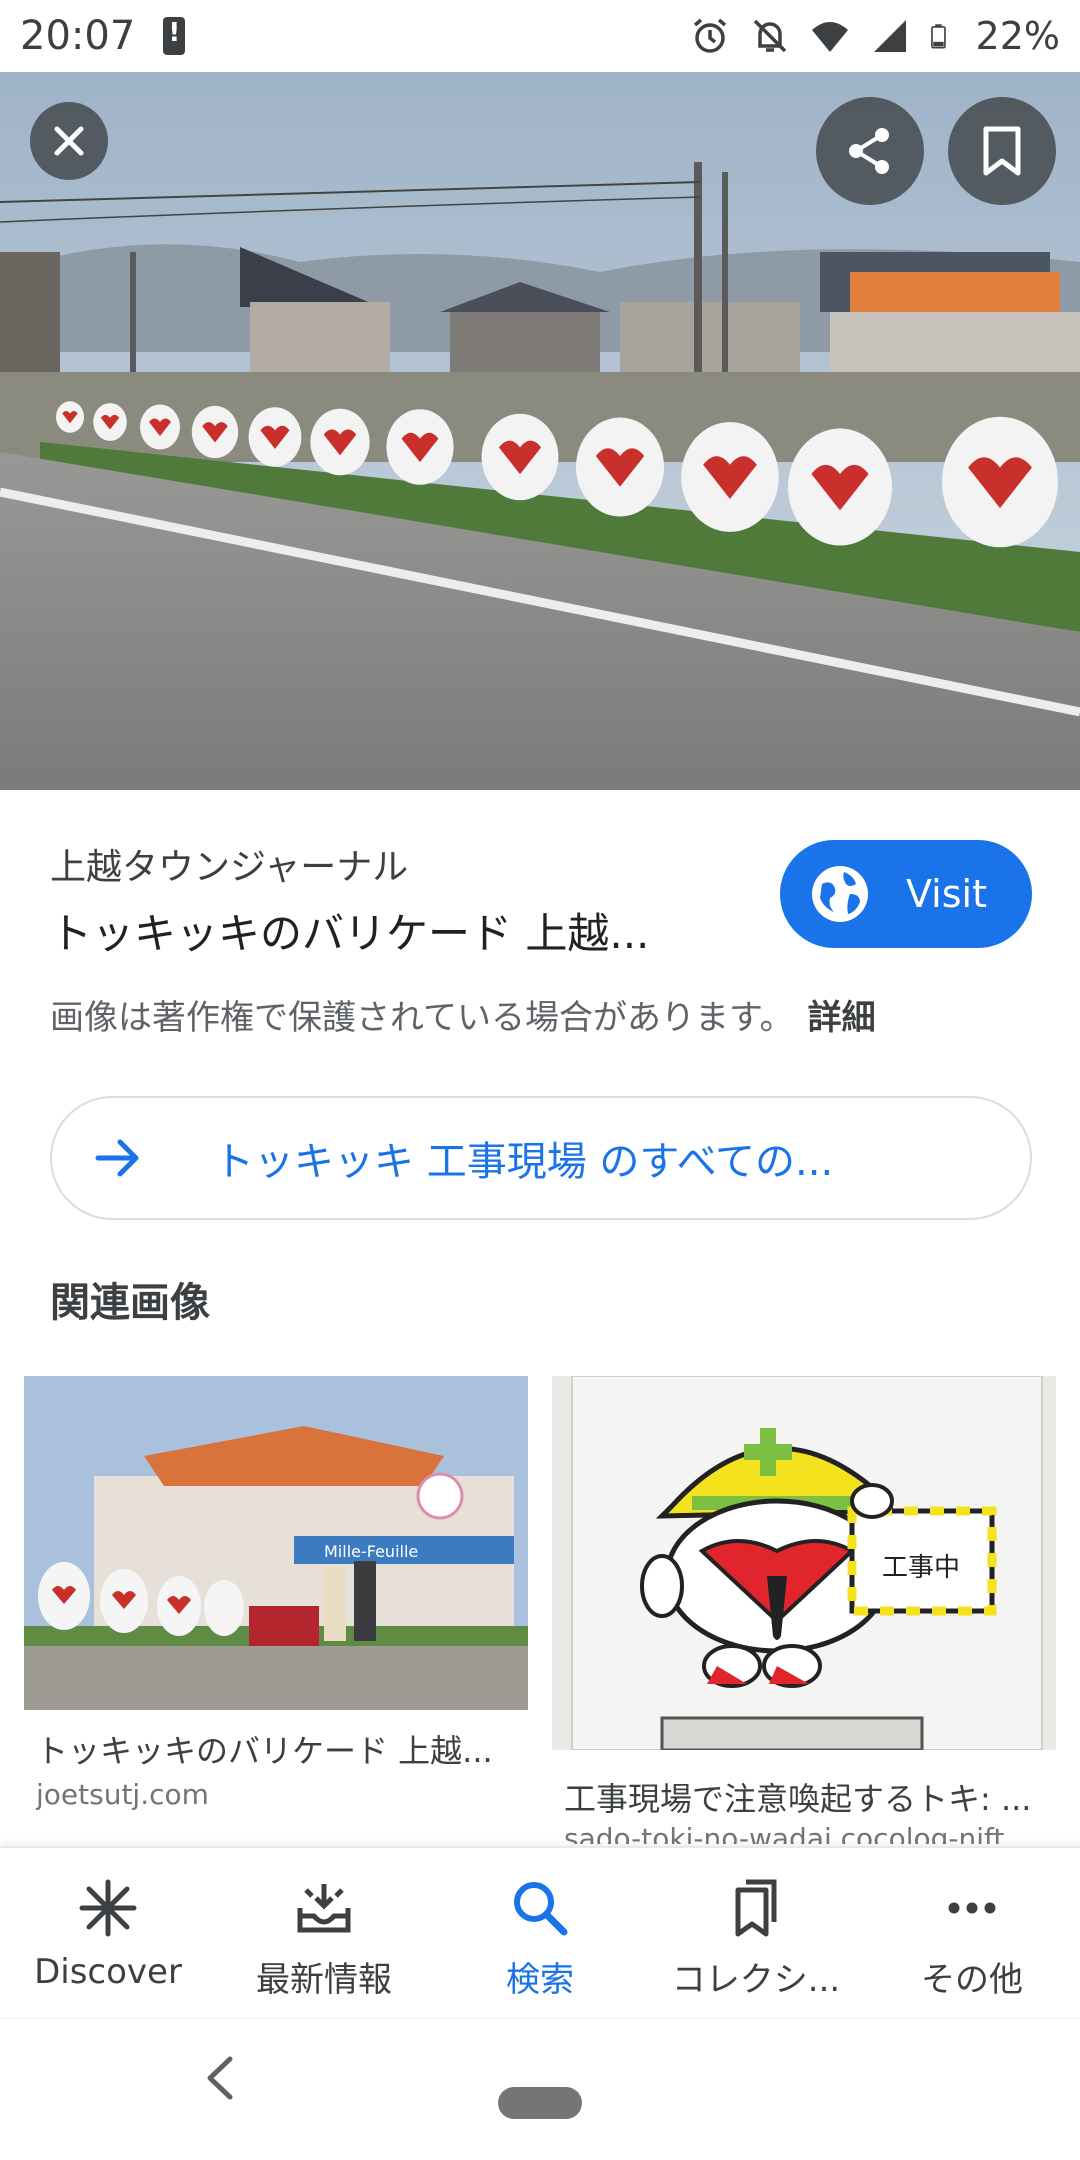  I want to click on visit-button: Visit, so click(906, 894).